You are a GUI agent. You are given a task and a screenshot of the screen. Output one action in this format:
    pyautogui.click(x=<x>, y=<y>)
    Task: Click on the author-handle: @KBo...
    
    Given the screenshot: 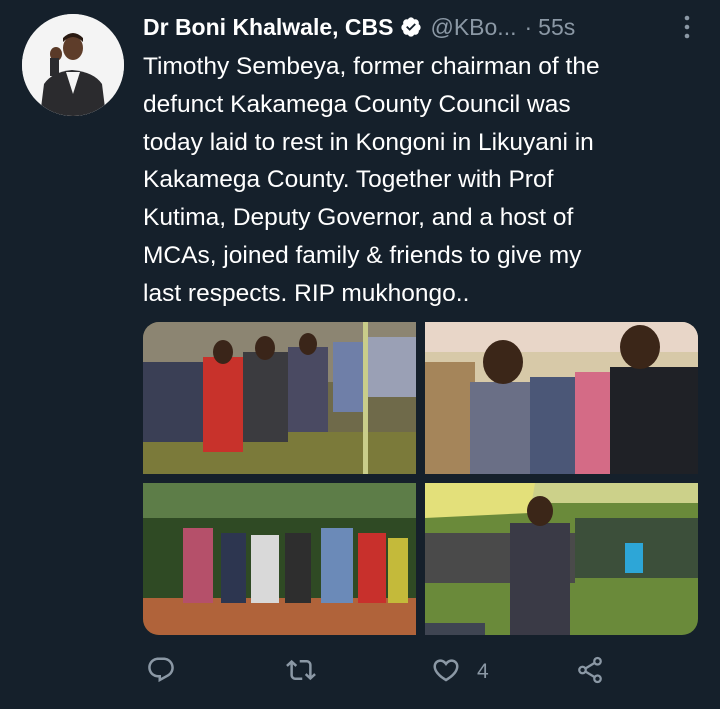 What is the action you would take?
    pyautogui.click(x=473, y=27)
    